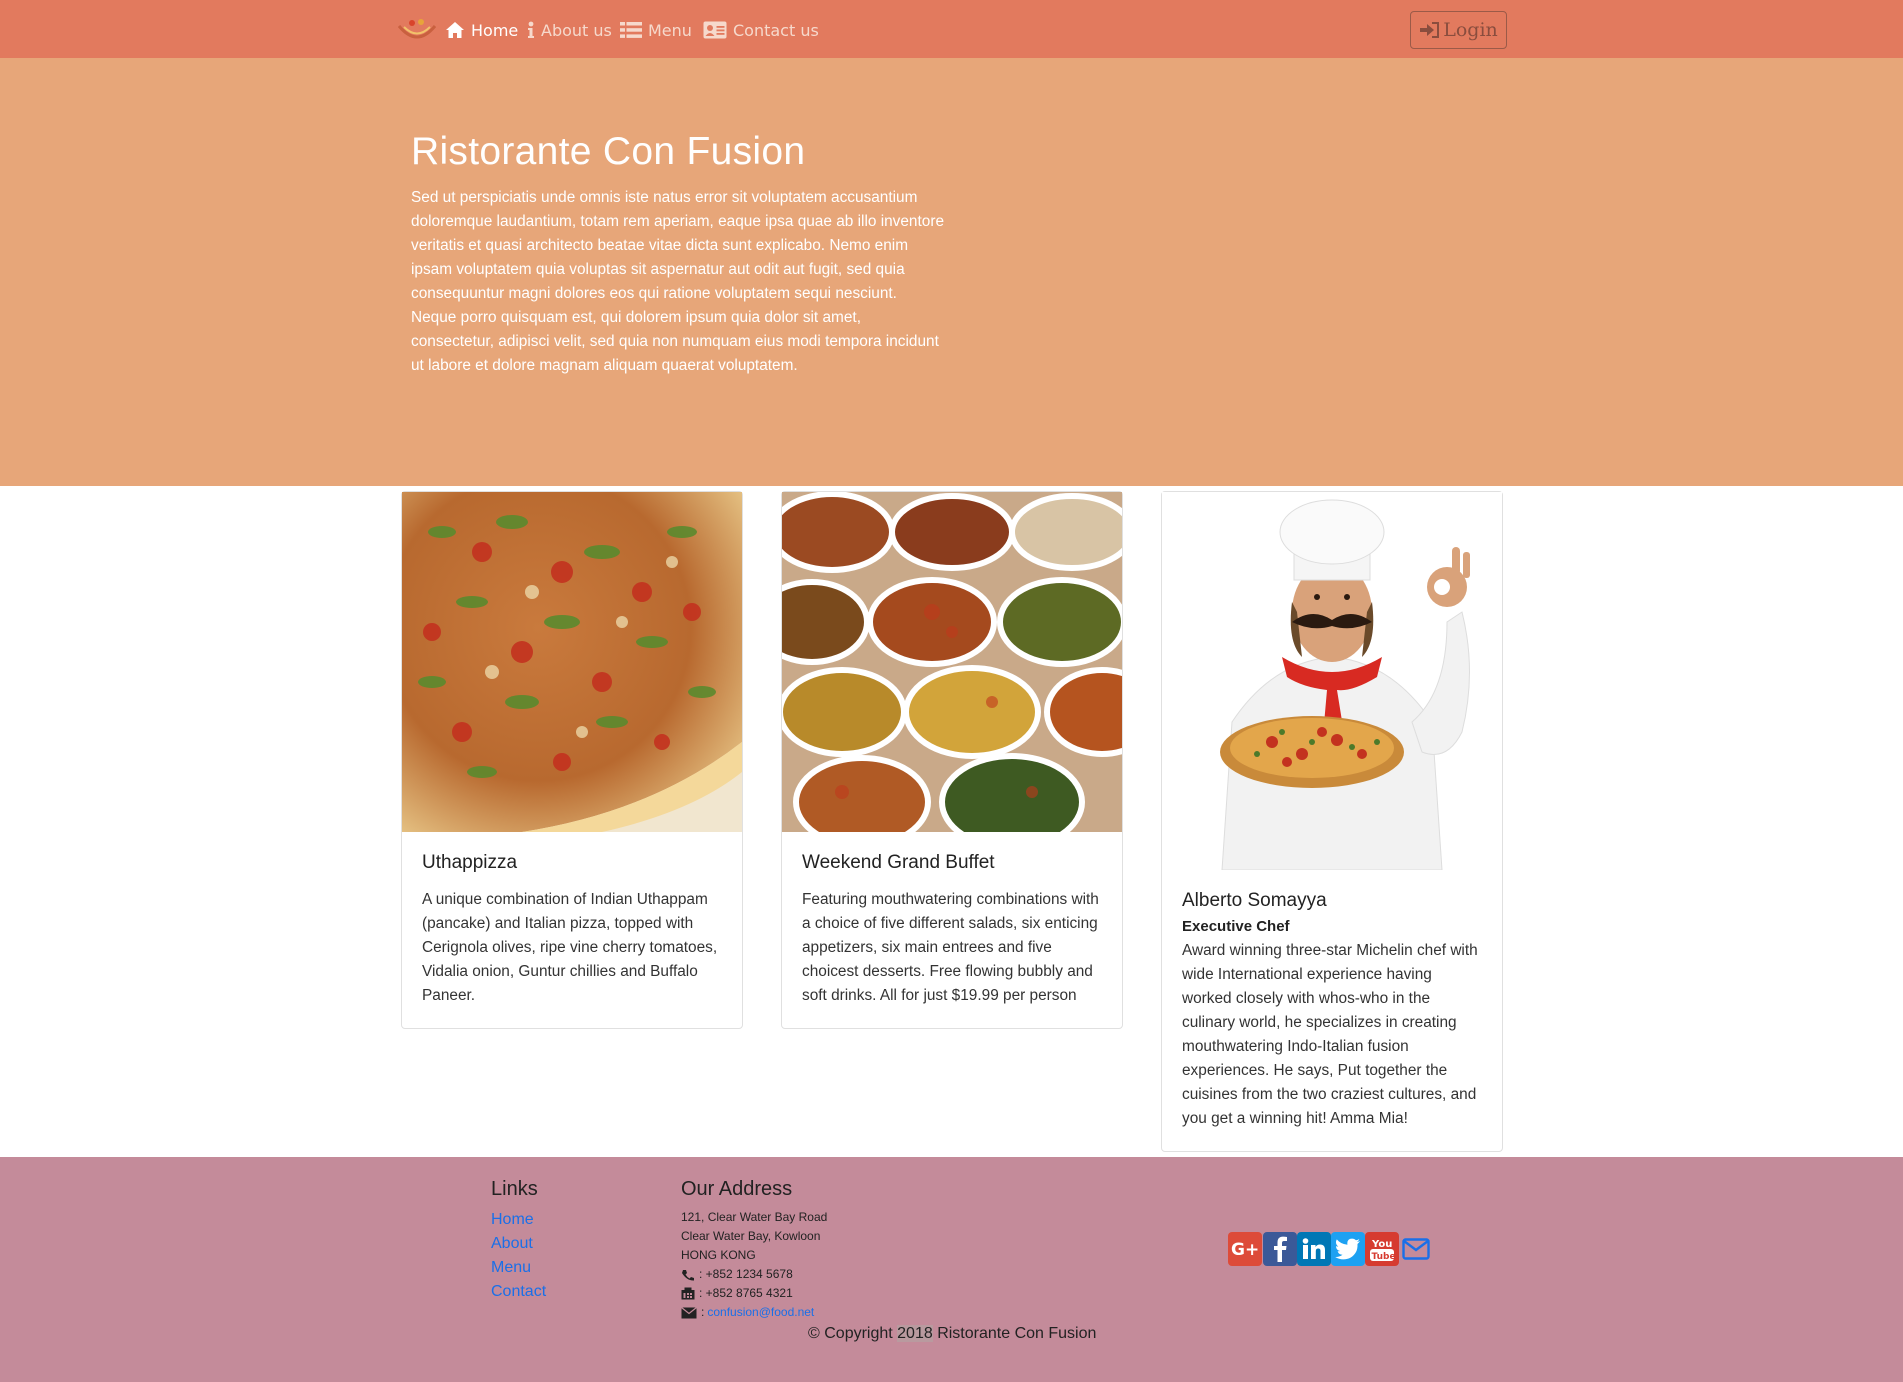 Image resolution: width=1903 pixels, height=1382 pixels. Describe the element at coordinates (495, 30) in the screenshot. I see `nav-home-label: Home` at that location.